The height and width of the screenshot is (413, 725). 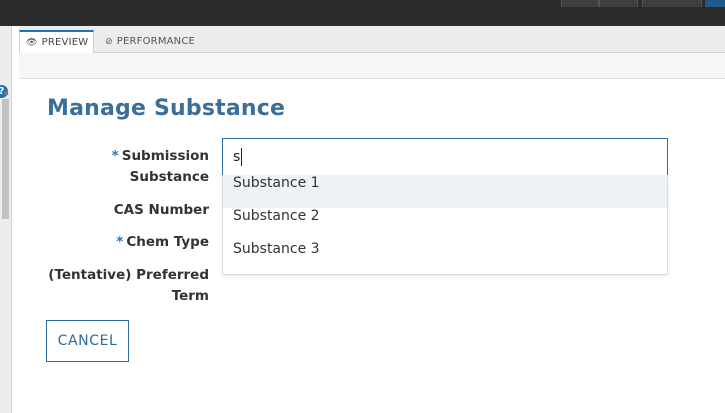 I want to click on tab-preview: 👁 PREVIEW, so click(x=56, y=42).